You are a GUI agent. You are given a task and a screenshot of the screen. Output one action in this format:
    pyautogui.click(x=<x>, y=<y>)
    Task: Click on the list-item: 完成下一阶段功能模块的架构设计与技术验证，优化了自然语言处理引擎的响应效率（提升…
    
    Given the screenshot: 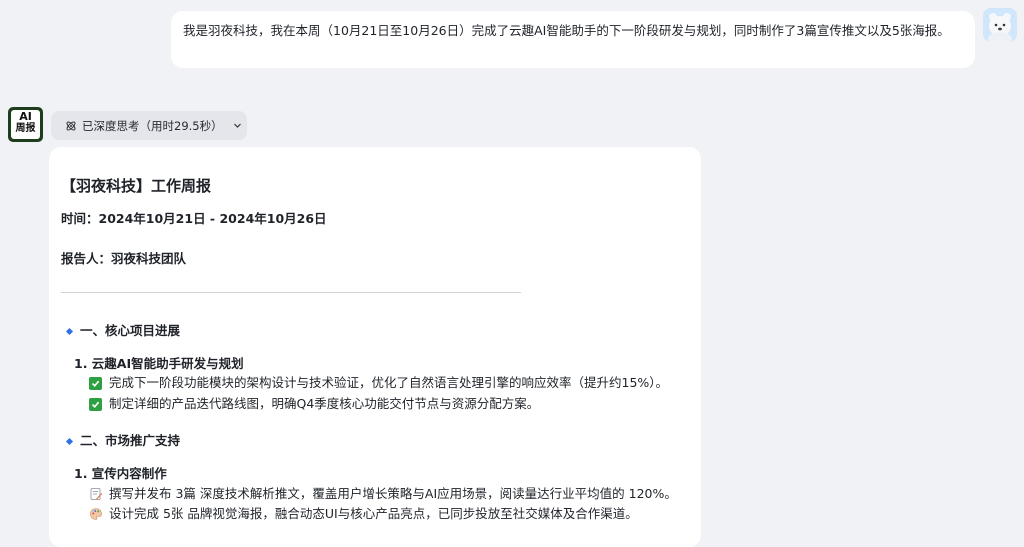 What is the action you would take?
    pyautogui.click(x=378, y=383)
    